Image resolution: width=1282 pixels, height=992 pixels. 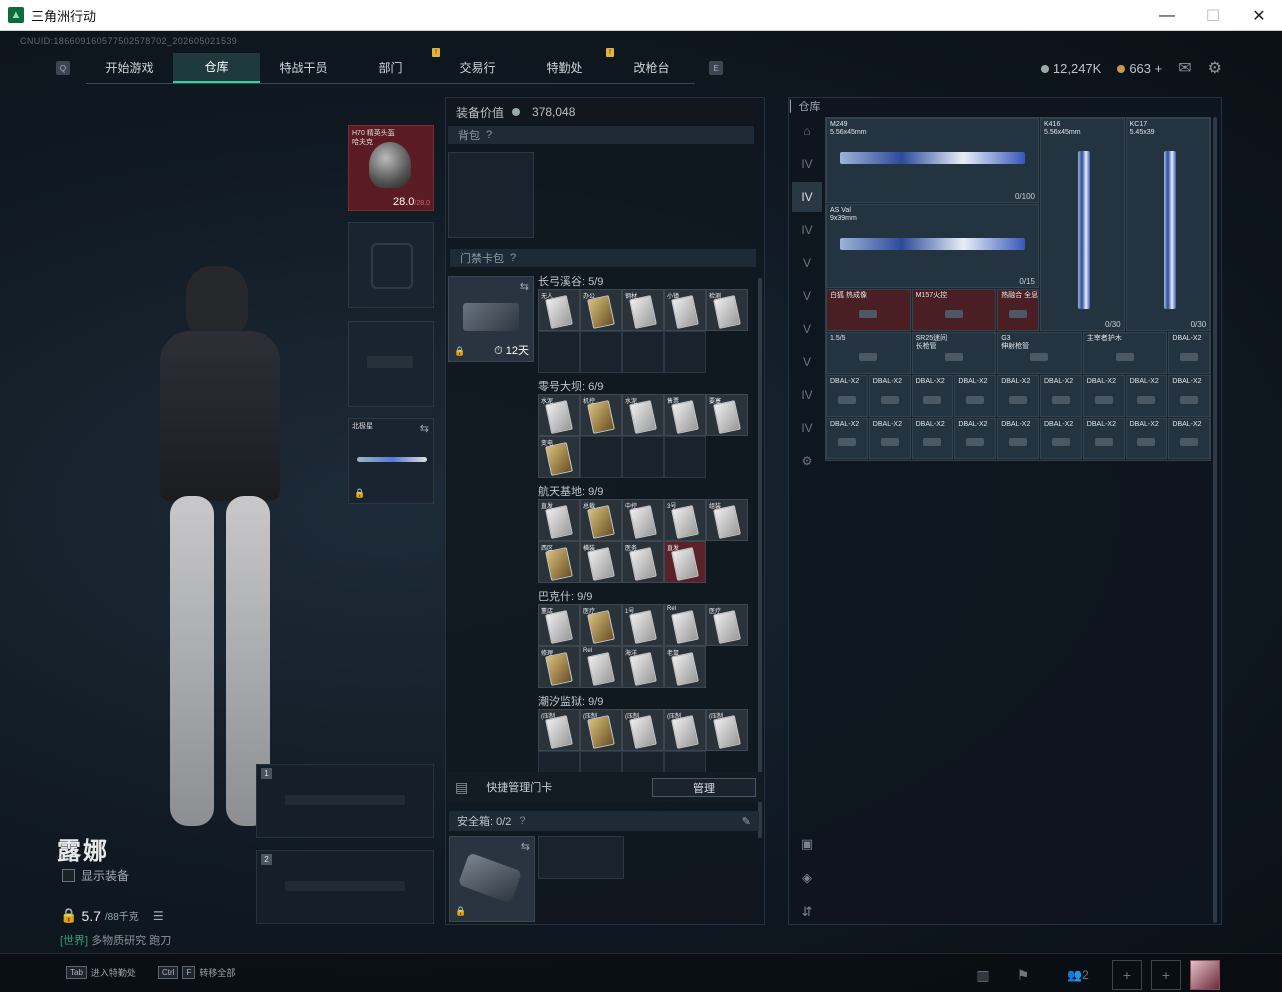 I want to click on stash-item: G3 伸射枪管, so click(x=1039, y=353).